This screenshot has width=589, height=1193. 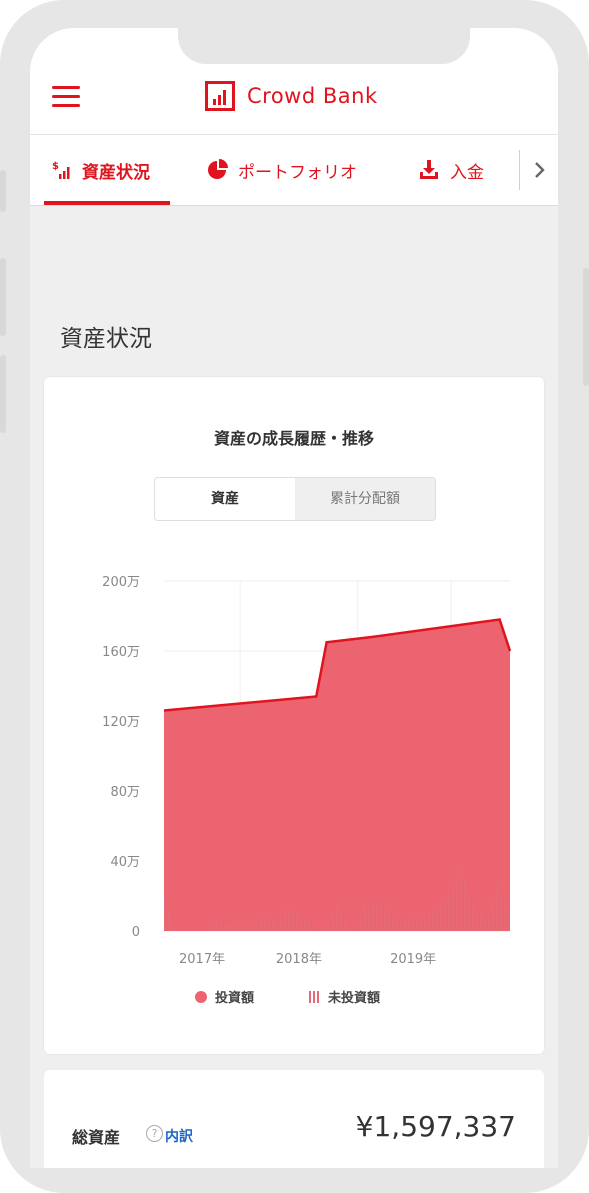 I want to click on y-tick-label: 0, so click(x=136, y=932).